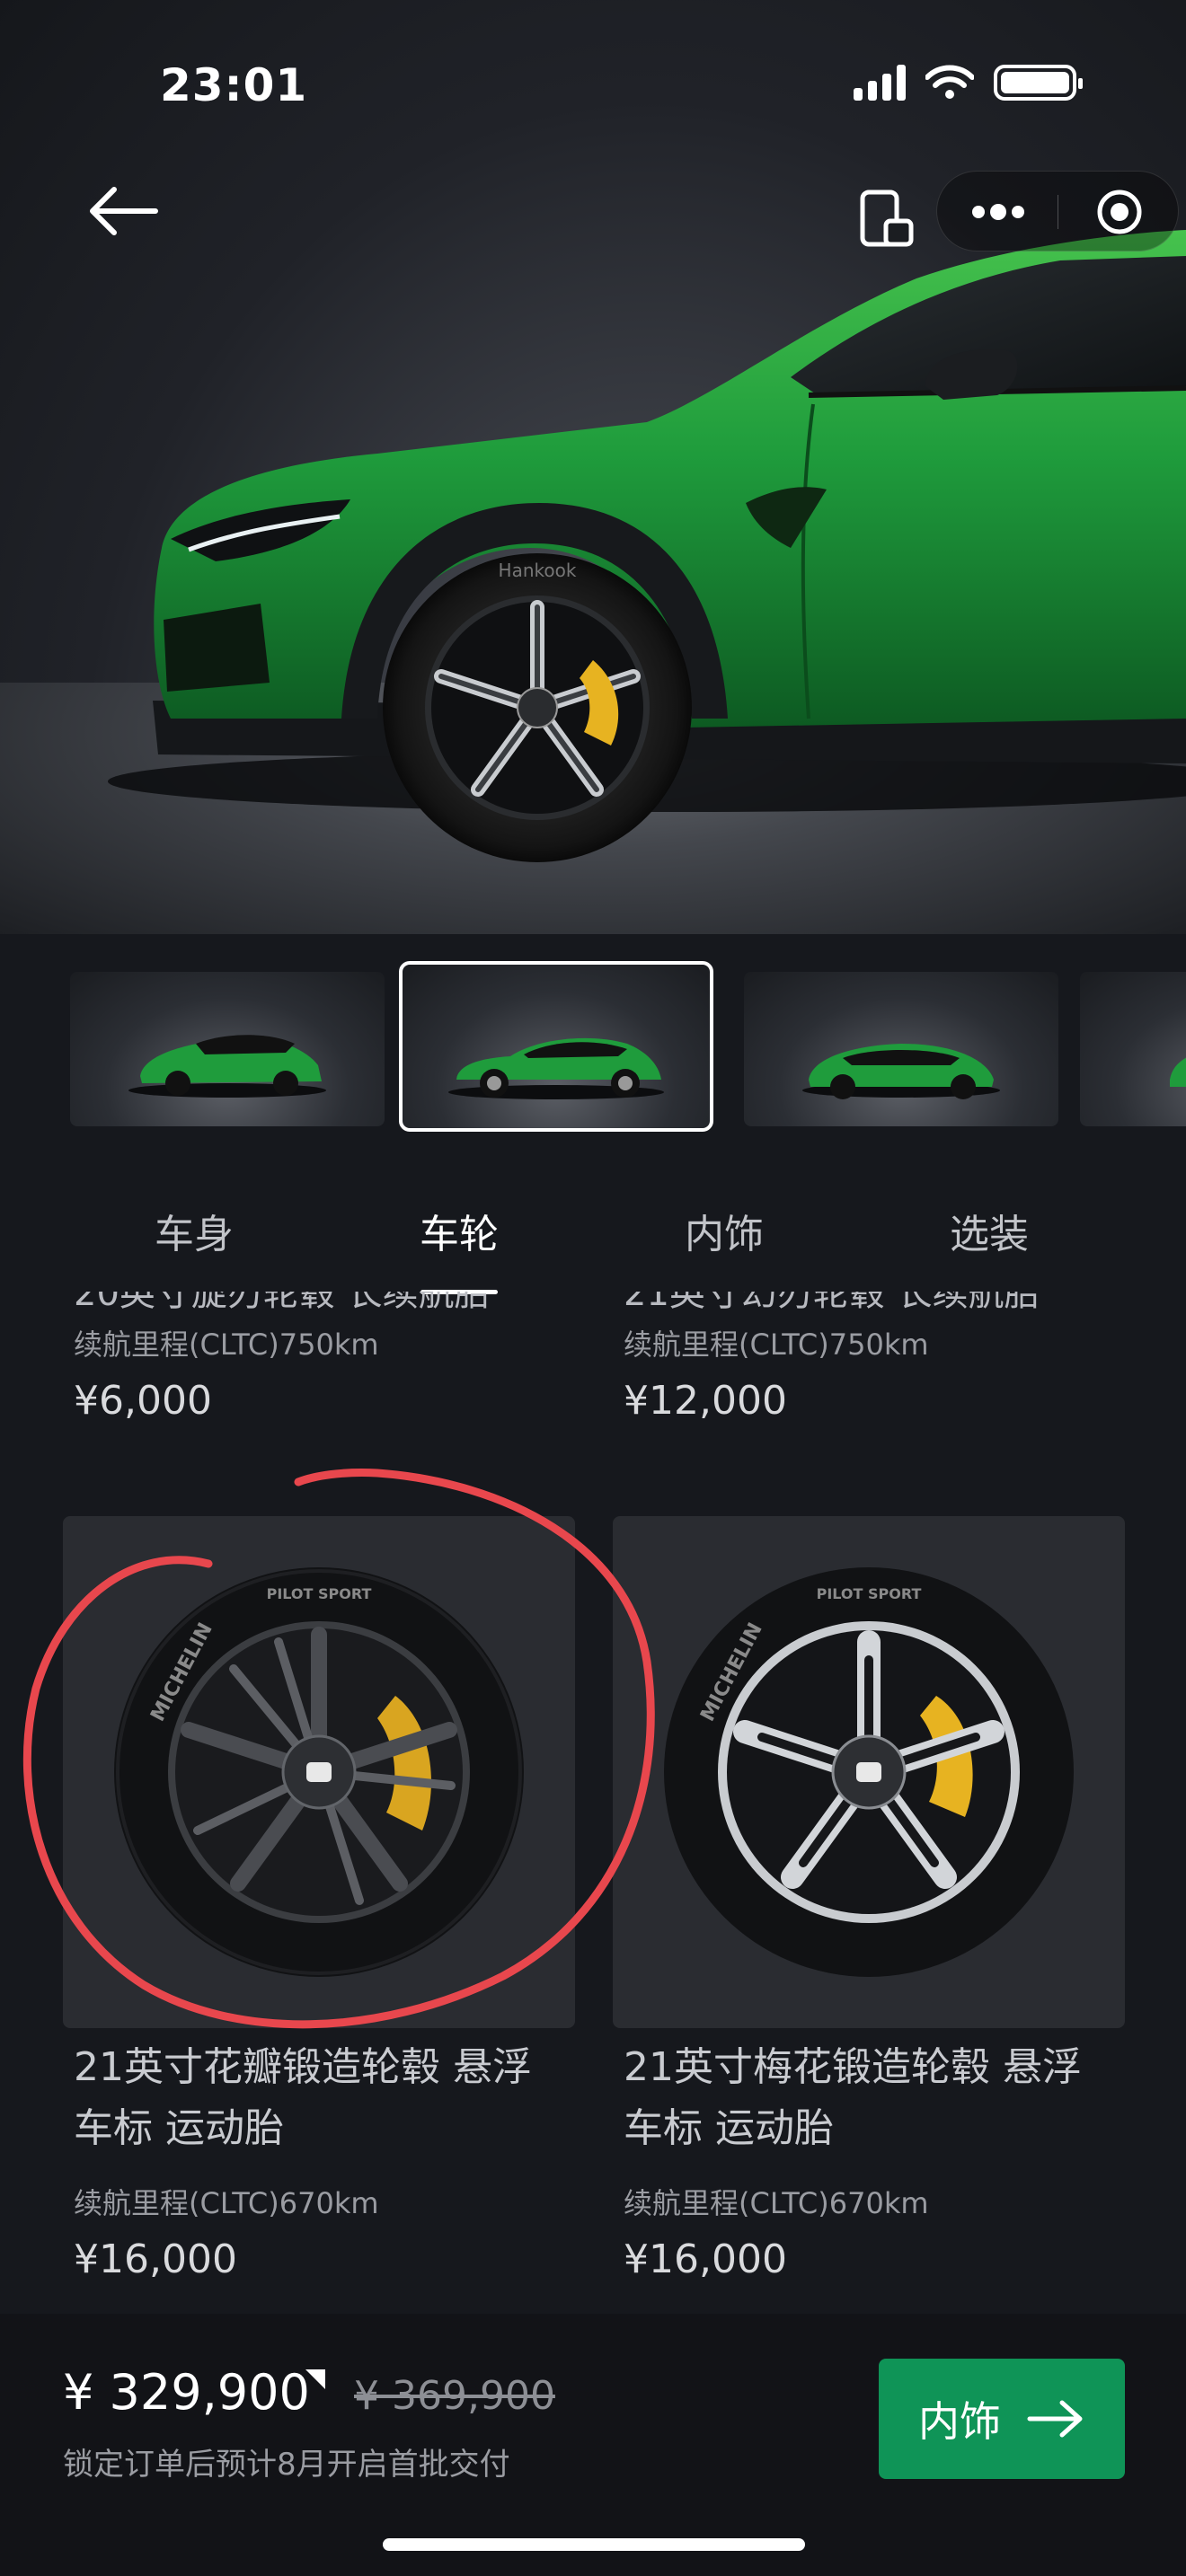  What do you see at coordinates (705, 1401) in the screenshot?
I see `option-price: ¥12,000` at bounding box center [705, 1401].